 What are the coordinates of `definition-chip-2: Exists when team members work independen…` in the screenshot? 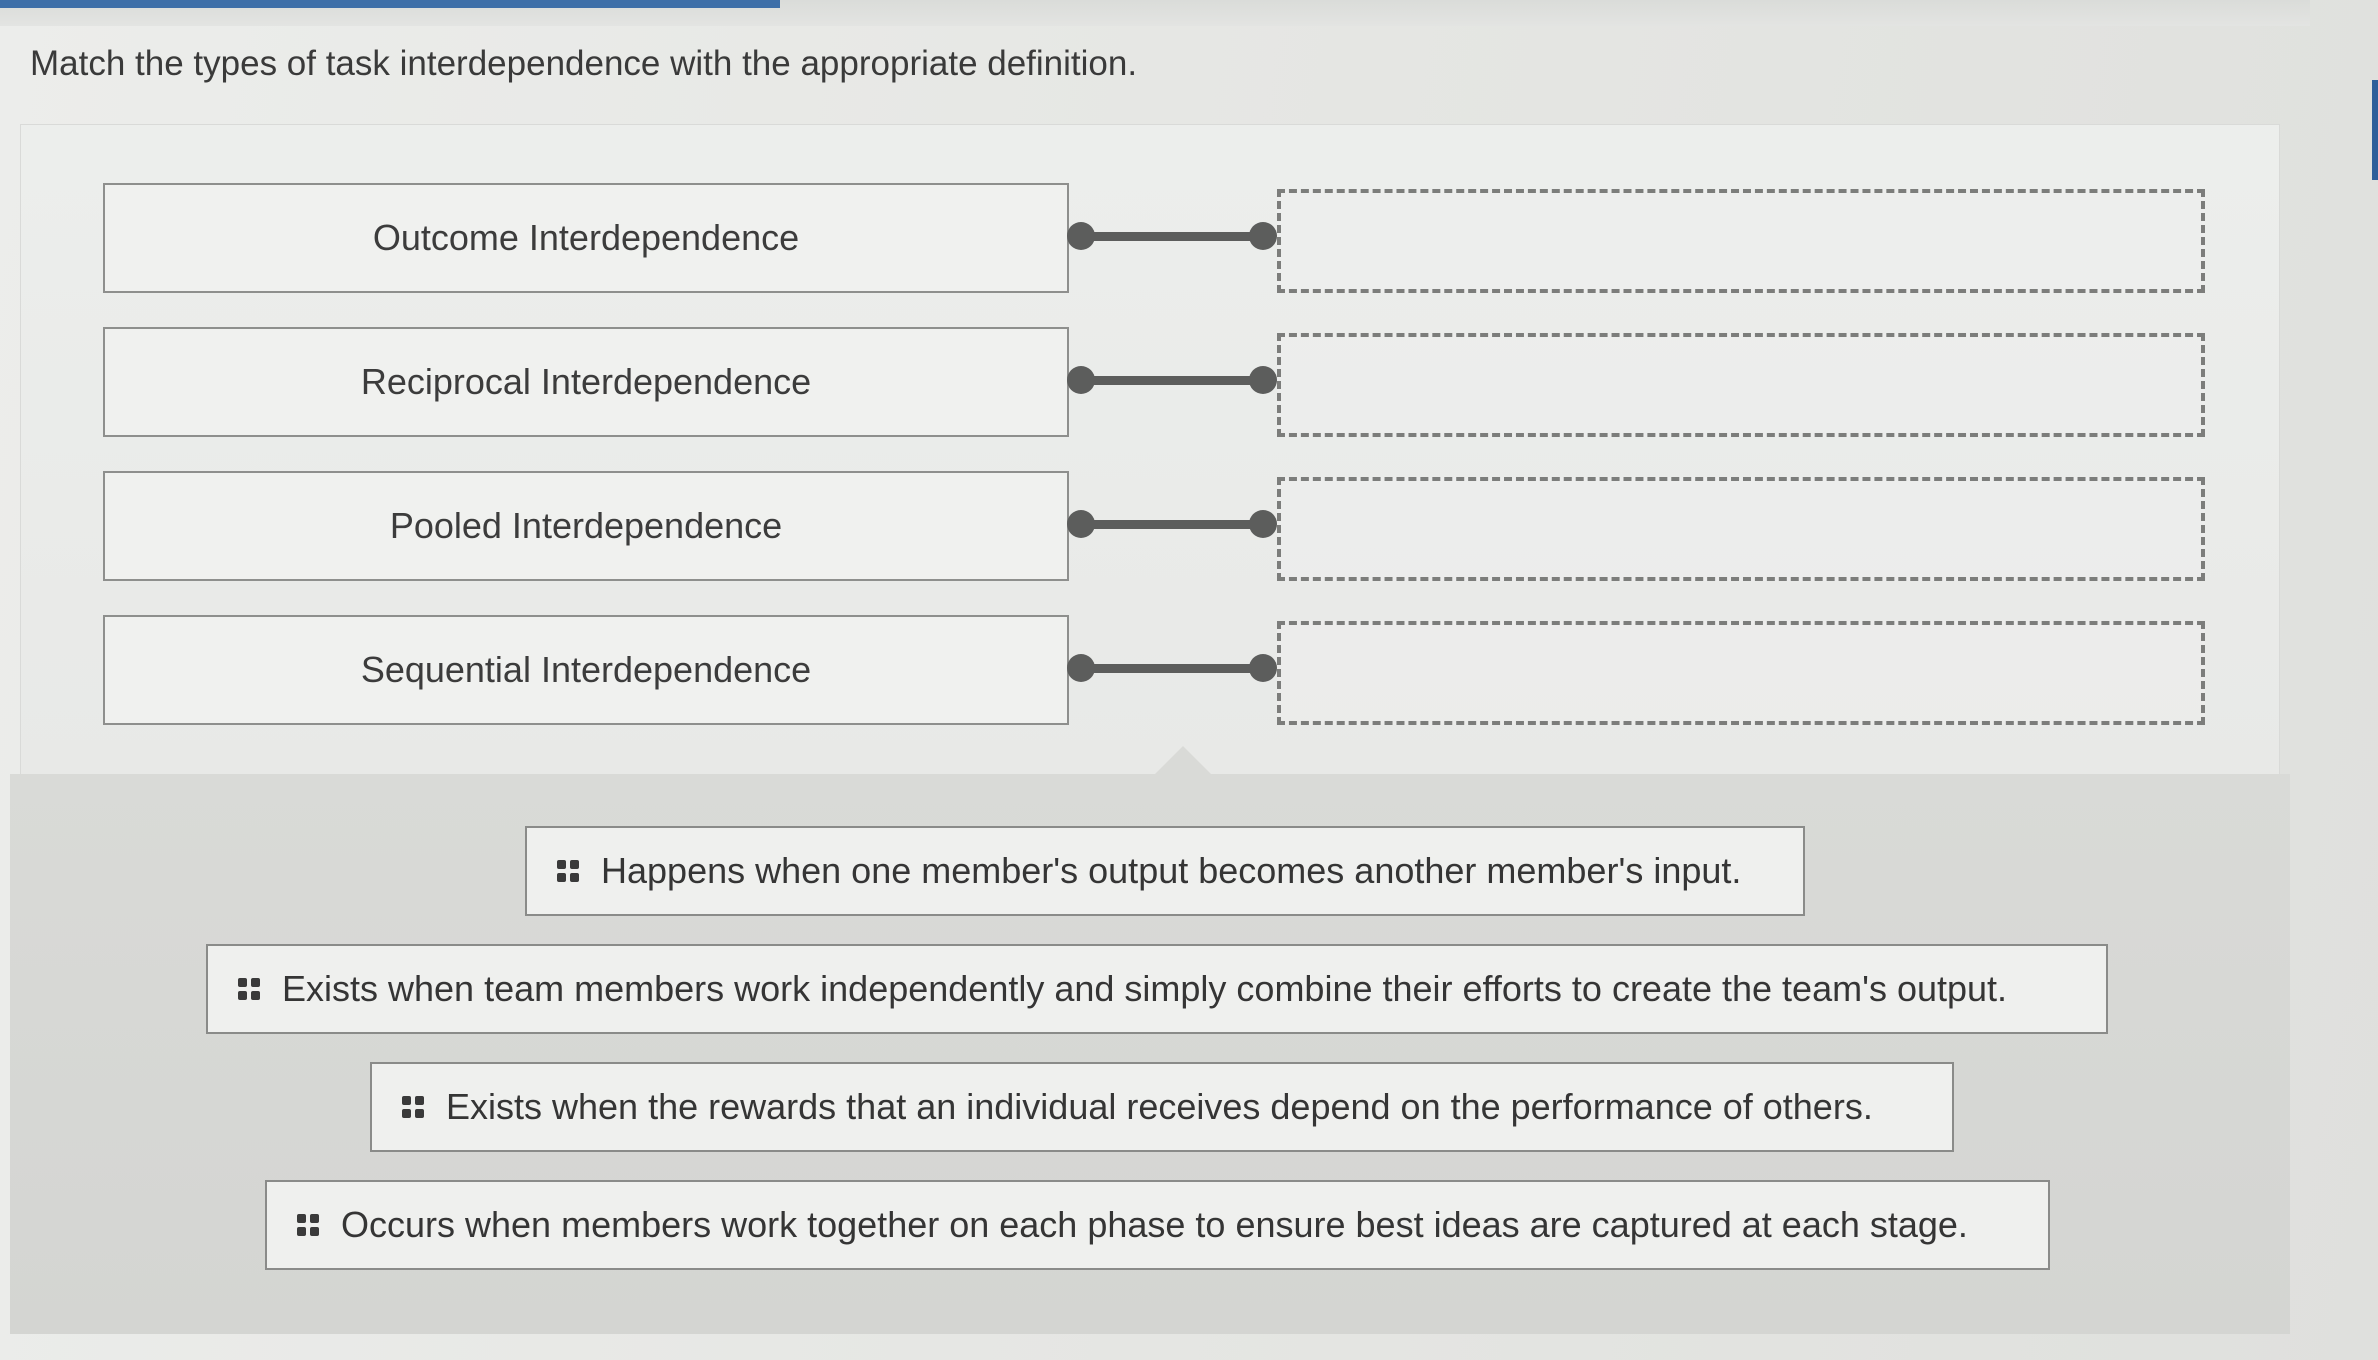 It's located at (1157, 989).